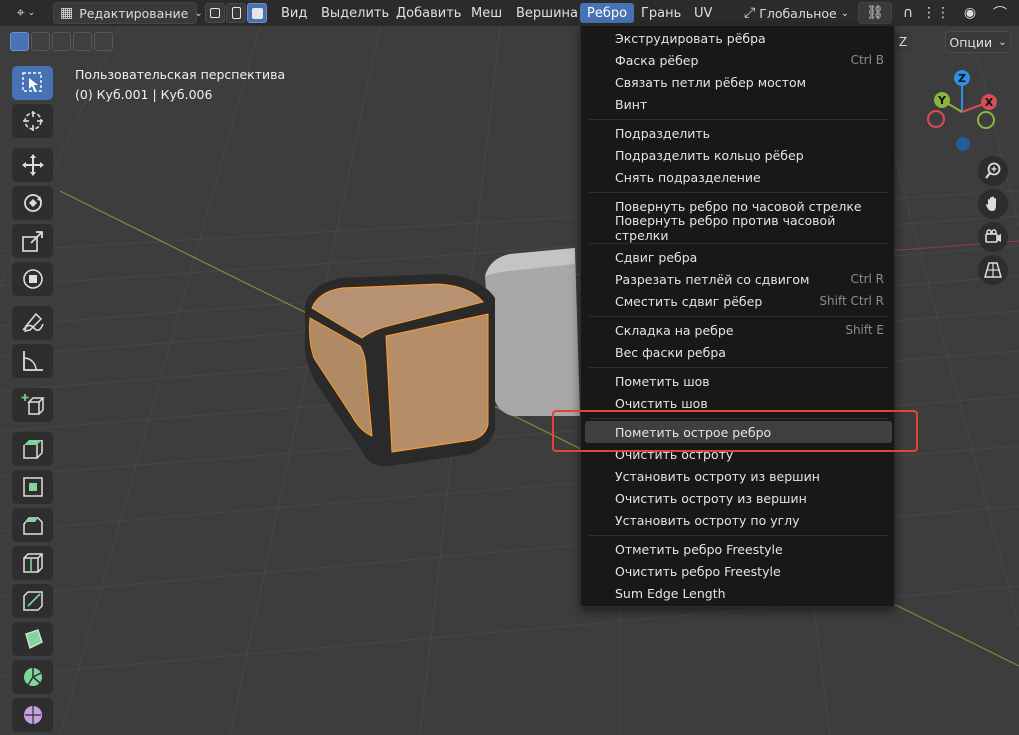 The height and width of the screenshot is (735, 1019). I want to click on poly-build-icon, so click(33, 639).